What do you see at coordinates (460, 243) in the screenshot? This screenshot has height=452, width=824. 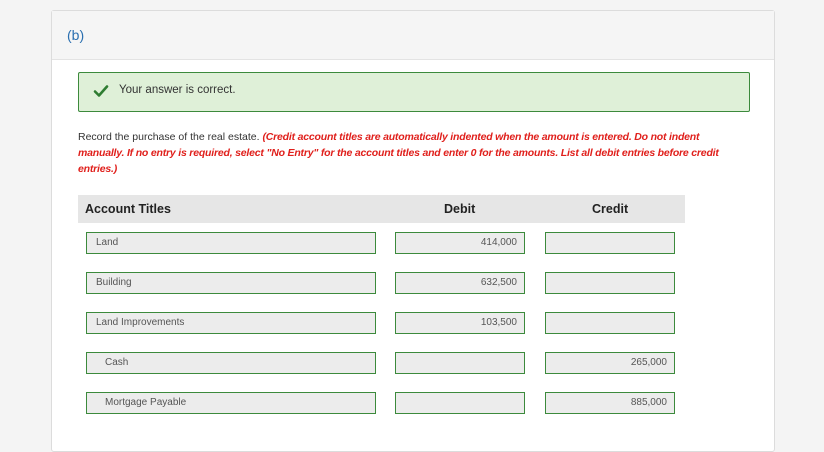 I see `debit-field: 414,000` at bounding box center [460, 243].